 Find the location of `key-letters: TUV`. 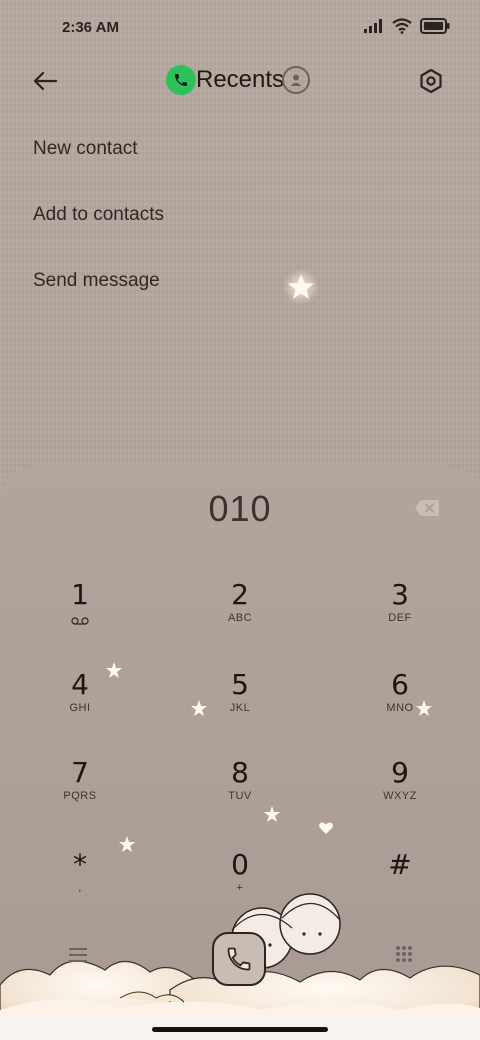

key-letters: TUV is located at coordinates (240, 796).